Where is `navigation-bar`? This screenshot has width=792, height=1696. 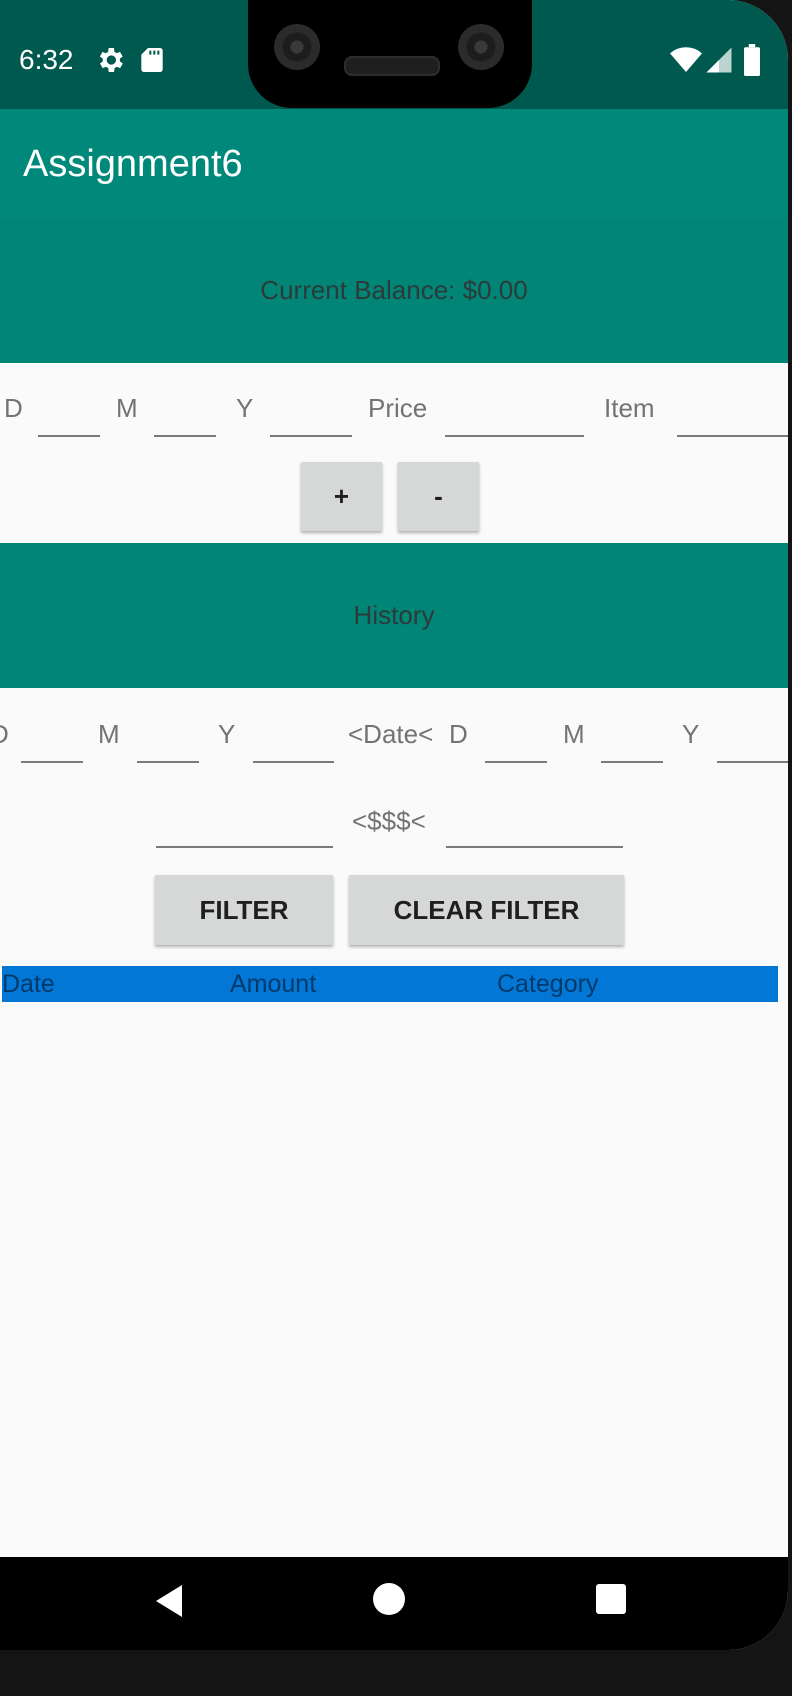
navigation-bar is located at coordinates (394, 1603).